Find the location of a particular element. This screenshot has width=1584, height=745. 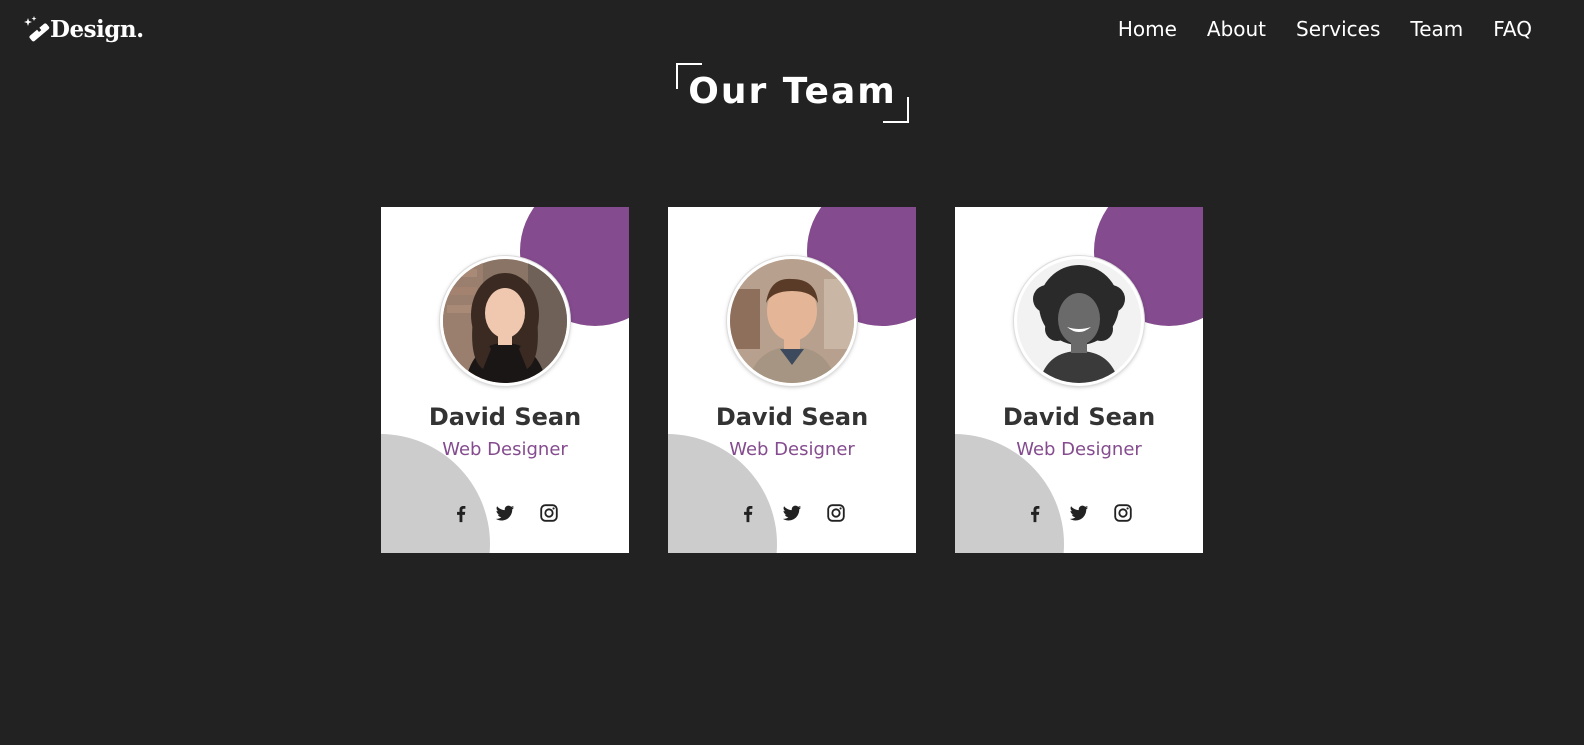

magic-wand-icon is located at coordinates (37, 29).